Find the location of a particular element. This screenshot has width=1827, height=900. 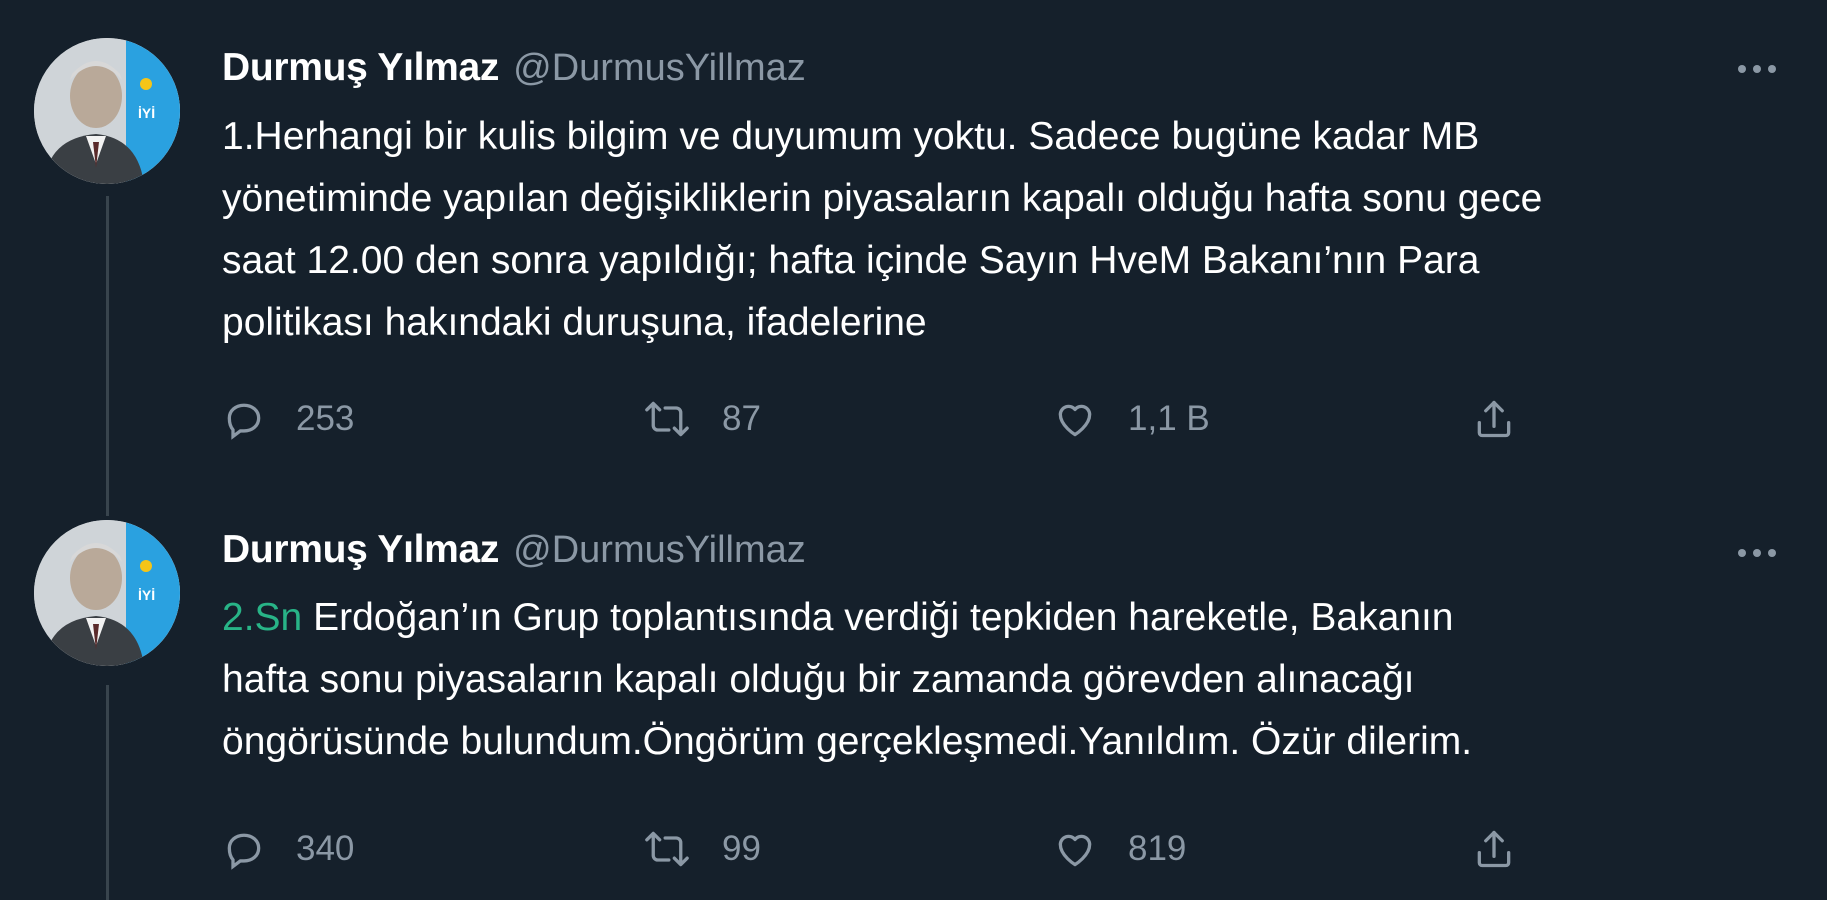

reply-button: 340 is located at coordinates (288, 849).